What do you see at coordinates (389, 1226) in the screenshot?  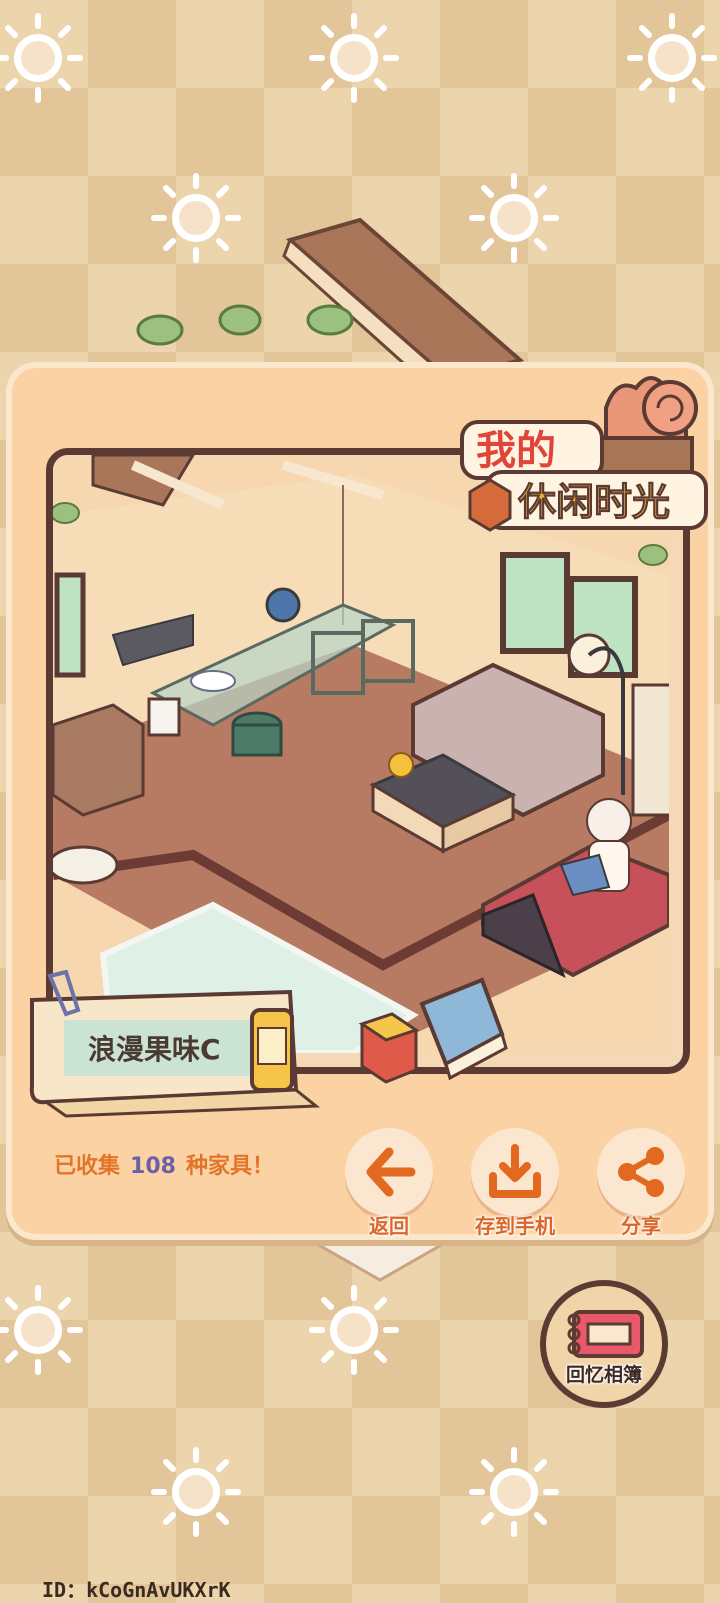 I see `back-button-label: 返回` at bounding box center [389, 1226].